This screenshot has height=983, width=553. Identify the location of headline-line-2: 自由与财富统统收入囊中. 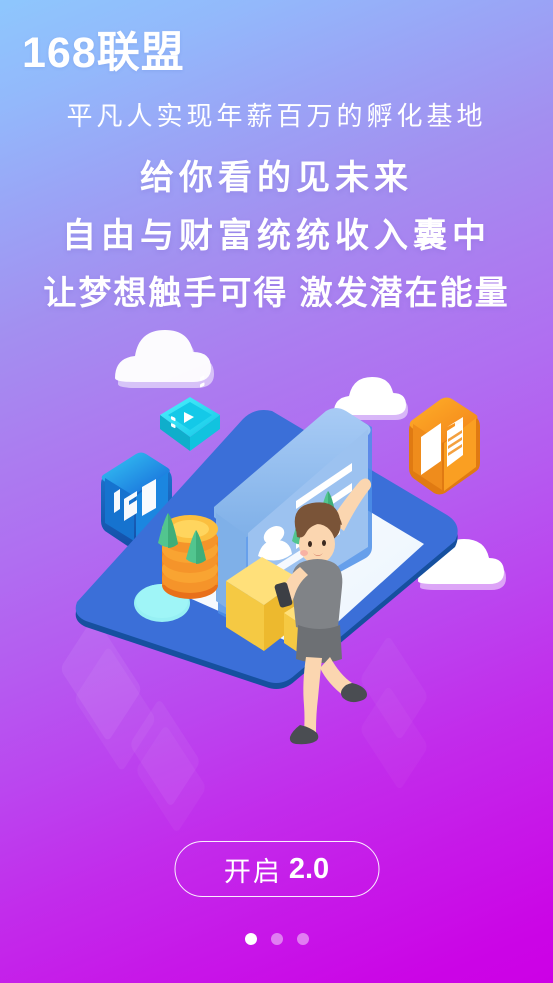
(276, 236).